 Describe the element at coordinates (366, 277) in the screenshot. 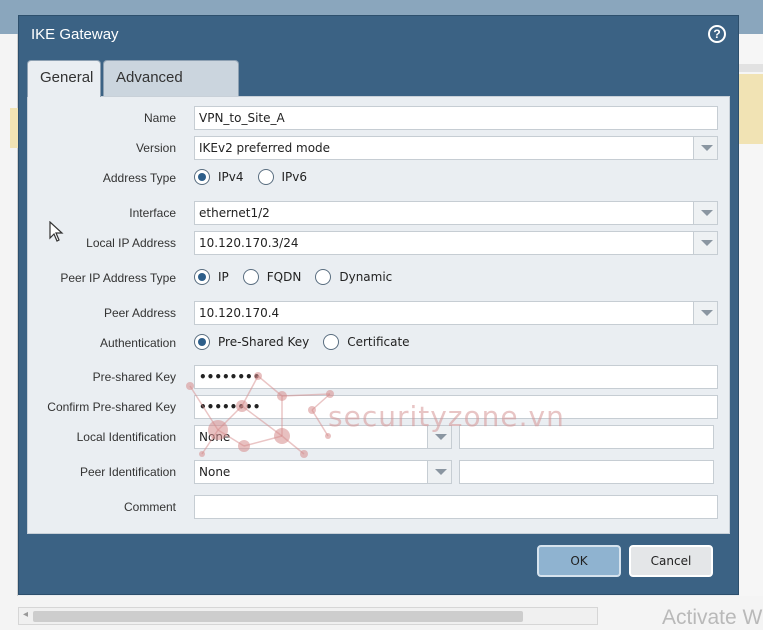

I see `peer-ip-type-dynamic-label: Dynamic` at that location.